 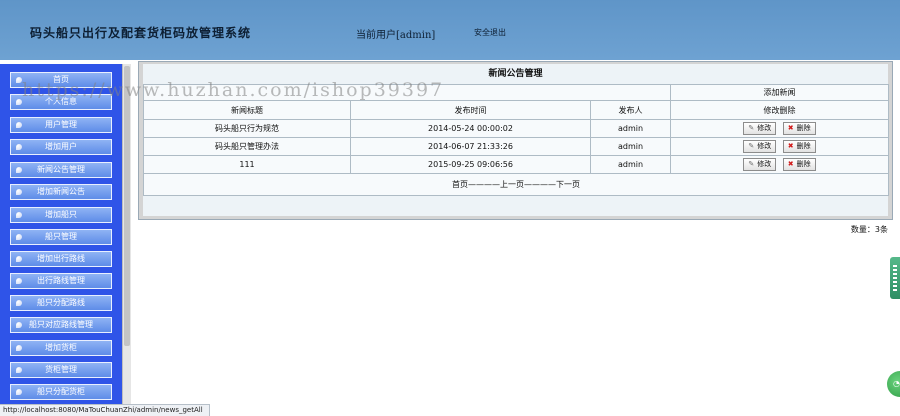 I want to click on news-time-cell: 2014-05-24 00:00:02, so click(x=470, y=128).